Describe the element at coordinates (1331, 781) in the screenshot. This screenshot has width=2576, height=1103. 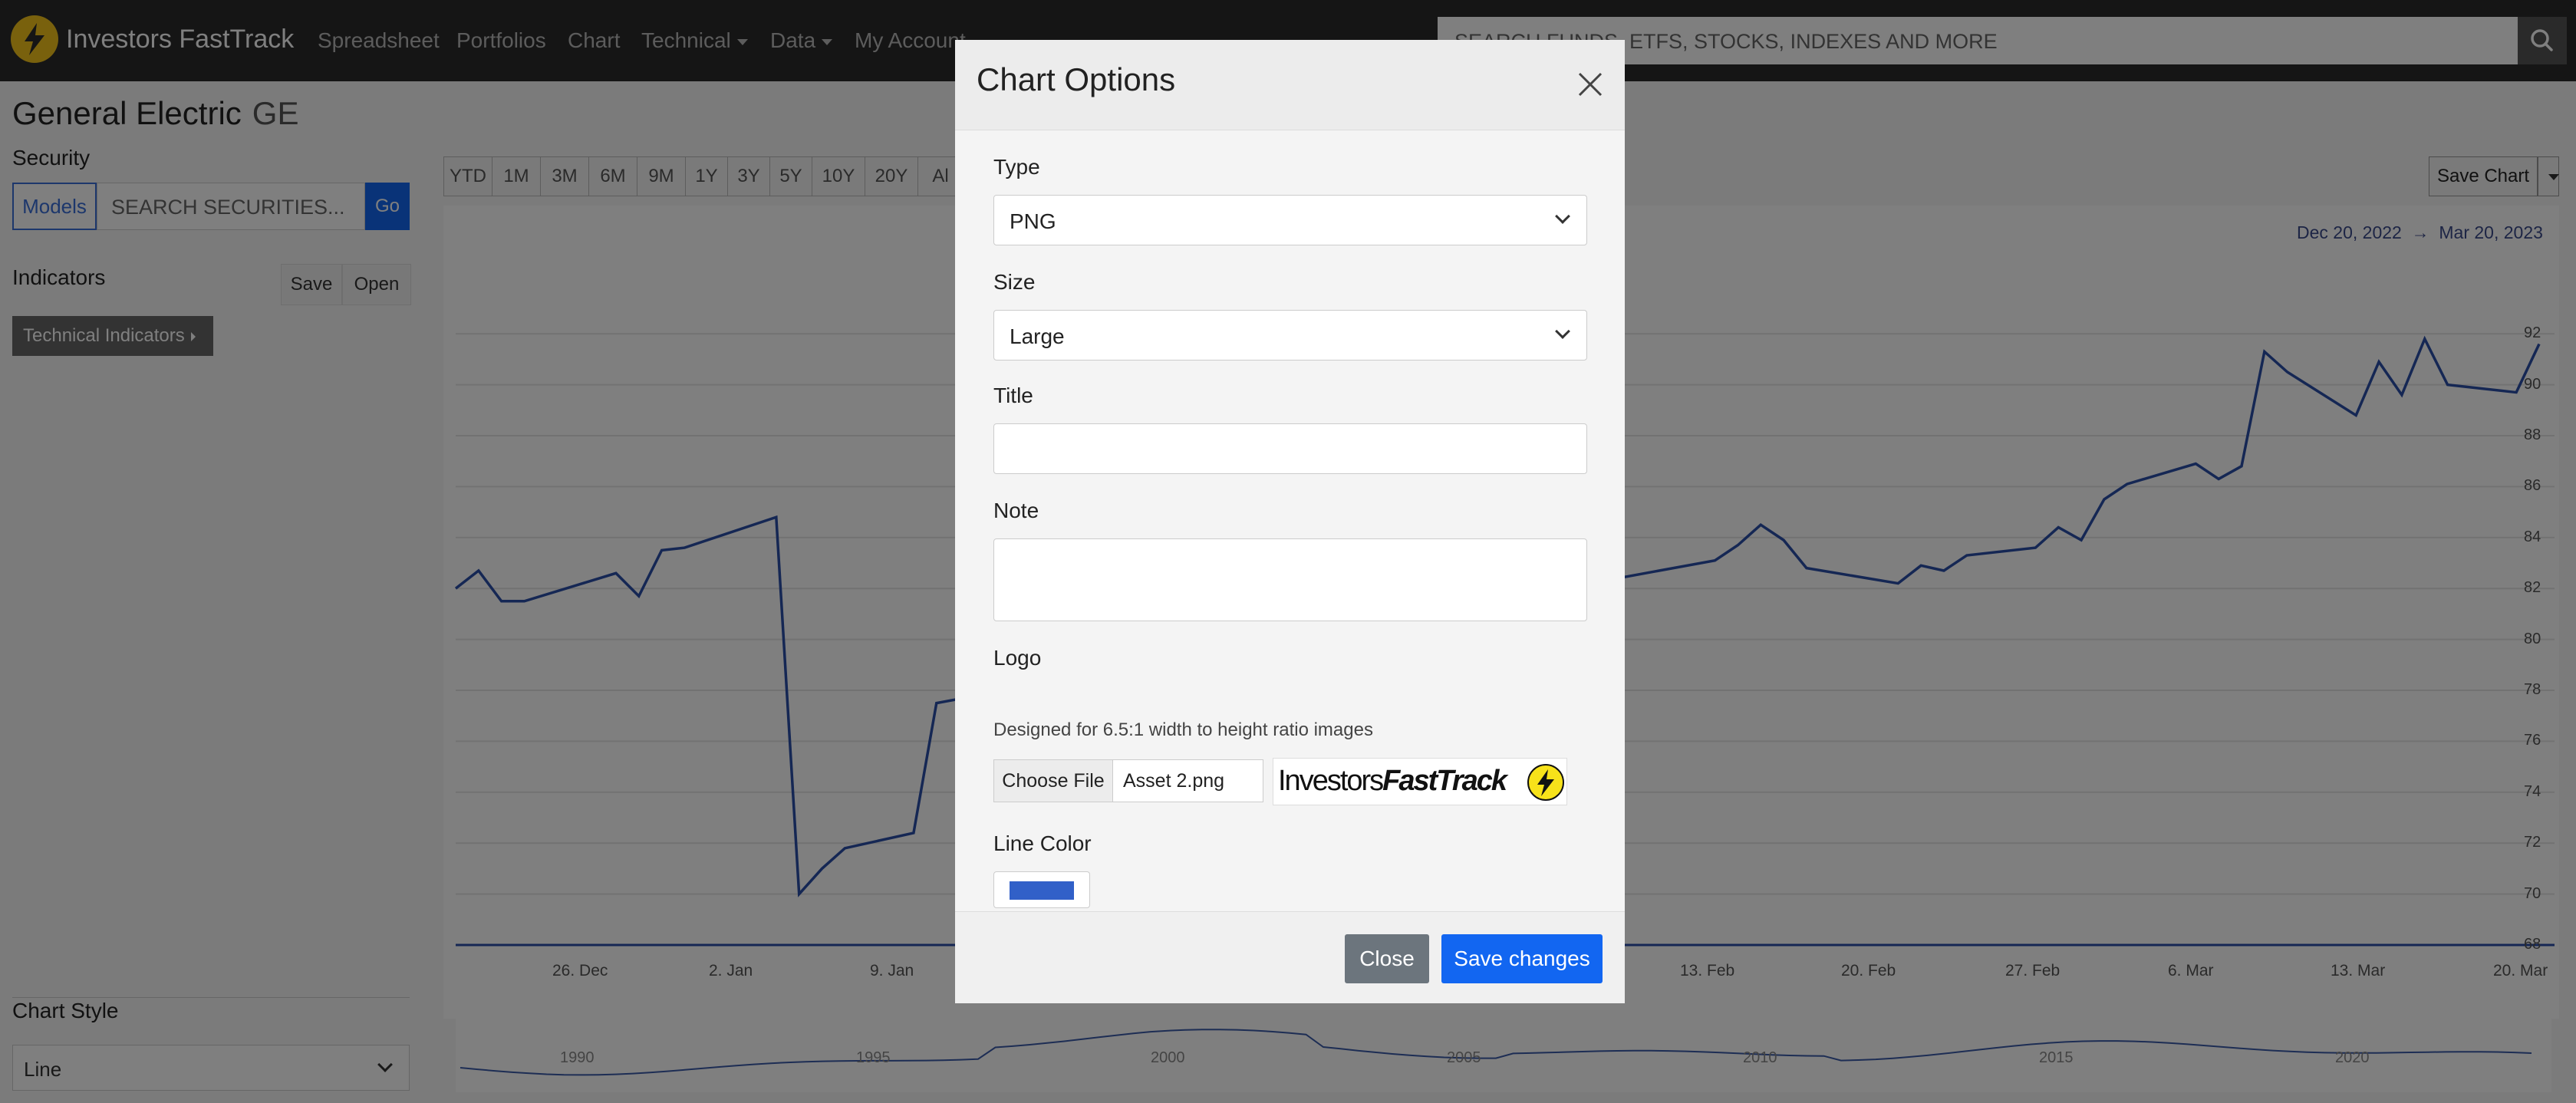
I see `logo-text-regular: Investors` at that location.